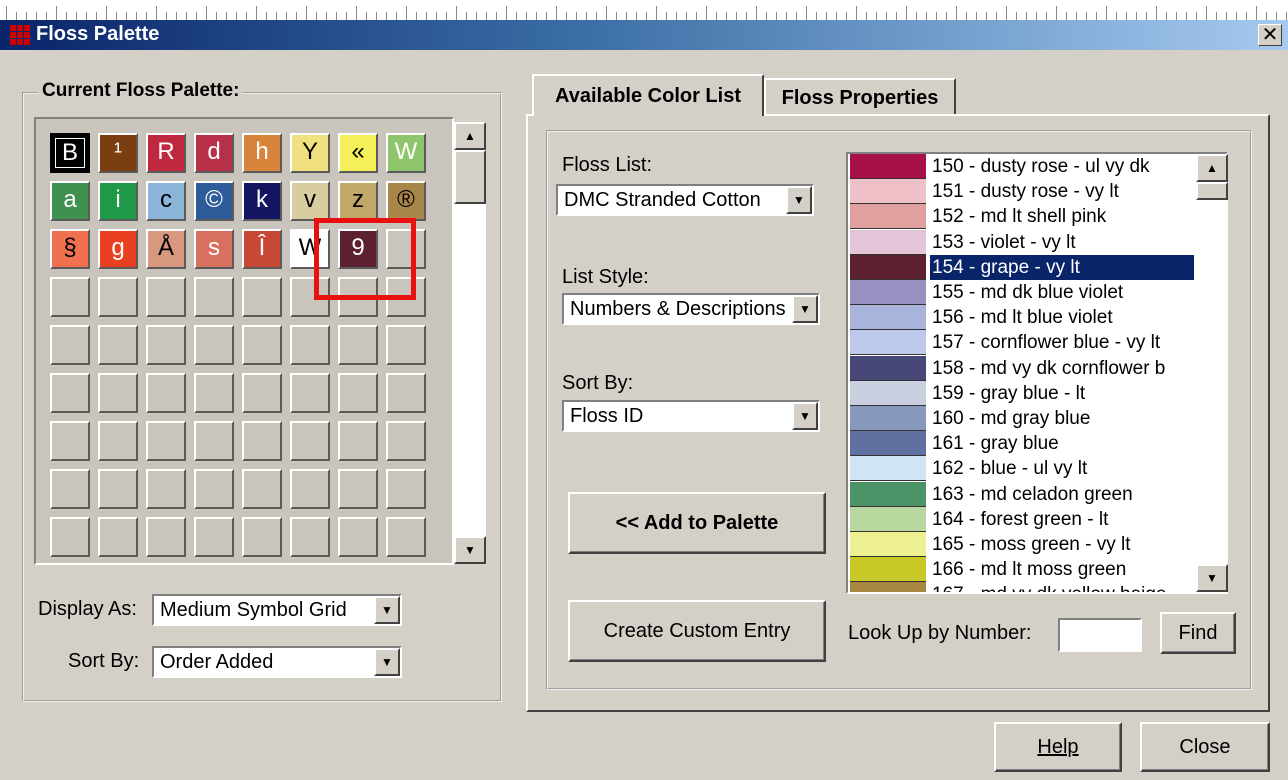 This screenshot has width=1288, height=780. What do you see at coordinates (118, 201) in the screenshot?
I see `palette-cell: i` at bounding box center [118, 201].